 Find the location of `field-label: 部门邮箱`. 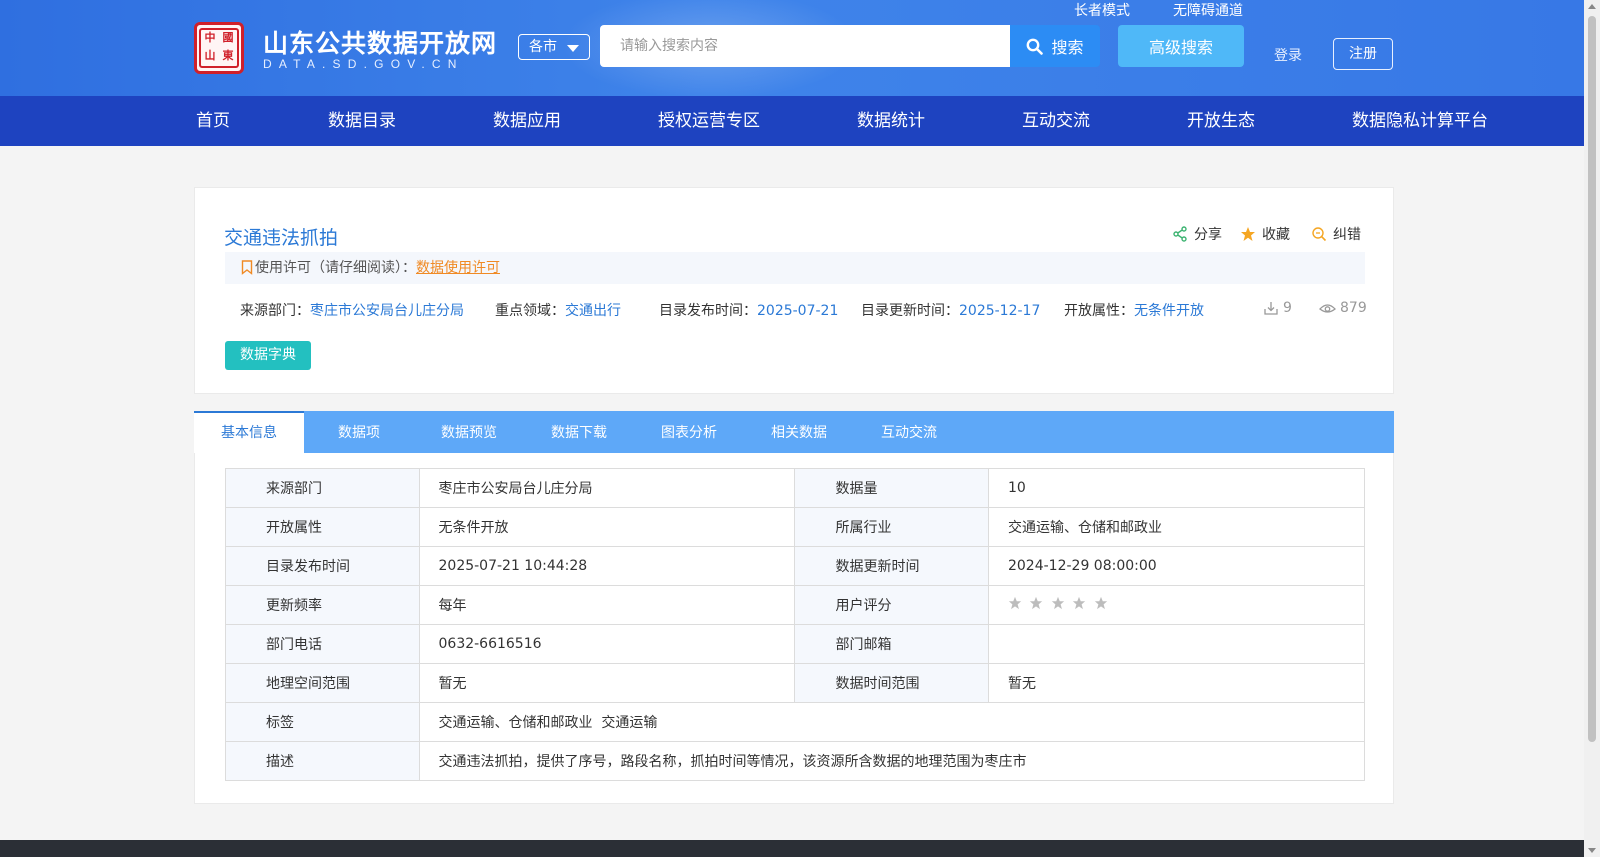

field-label: 部门邮箱 is located at coordinates (891, 644).